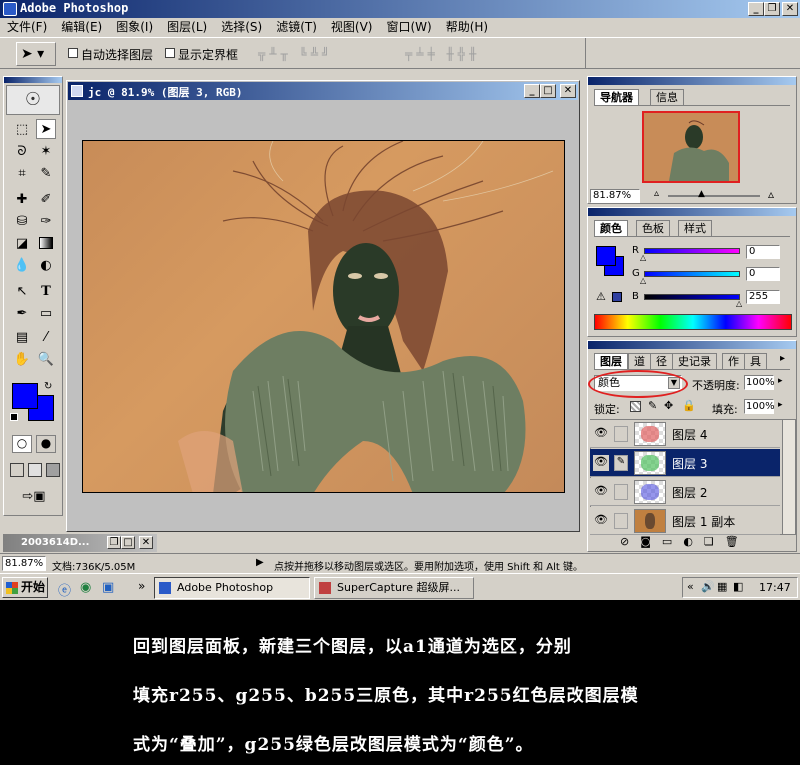 This screenshot has width=800, height=765. What do you see at coordinates (639, 361) in the screenshot?
I see `tab-channels: 道` at bounding box center [639, 361].